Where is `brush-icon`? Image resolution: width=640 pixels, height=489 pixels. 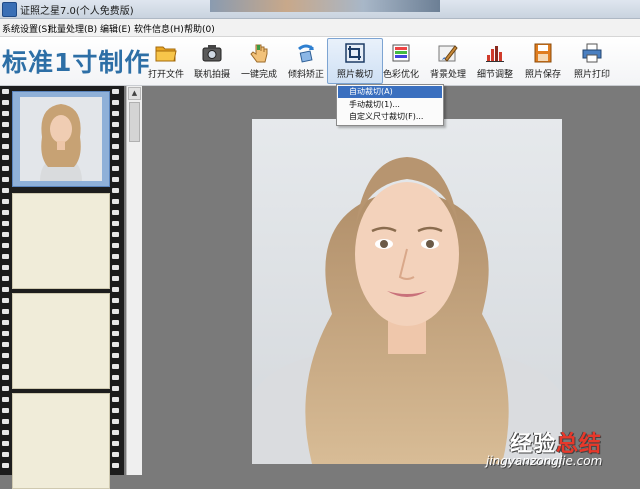 brush-icon is located at coordinates (448, 53).